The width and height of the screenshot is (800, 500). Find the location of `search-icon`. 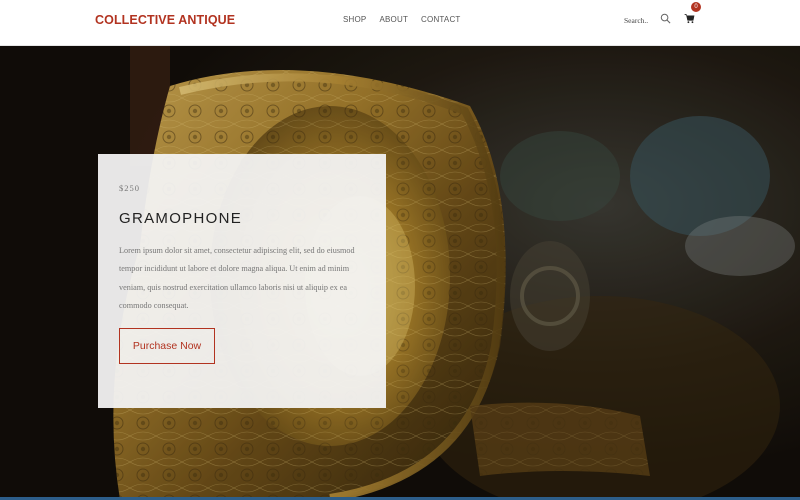

search-icon is located at coordinates (665, 18).